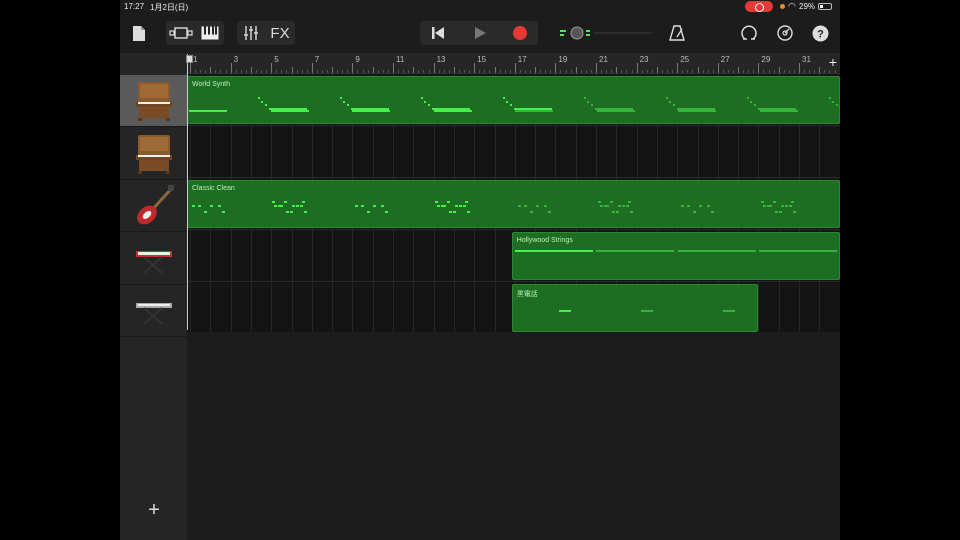 The height and width of the screenshot is (540, 960). I want to click on help-icon: ?, so click(820, 33).